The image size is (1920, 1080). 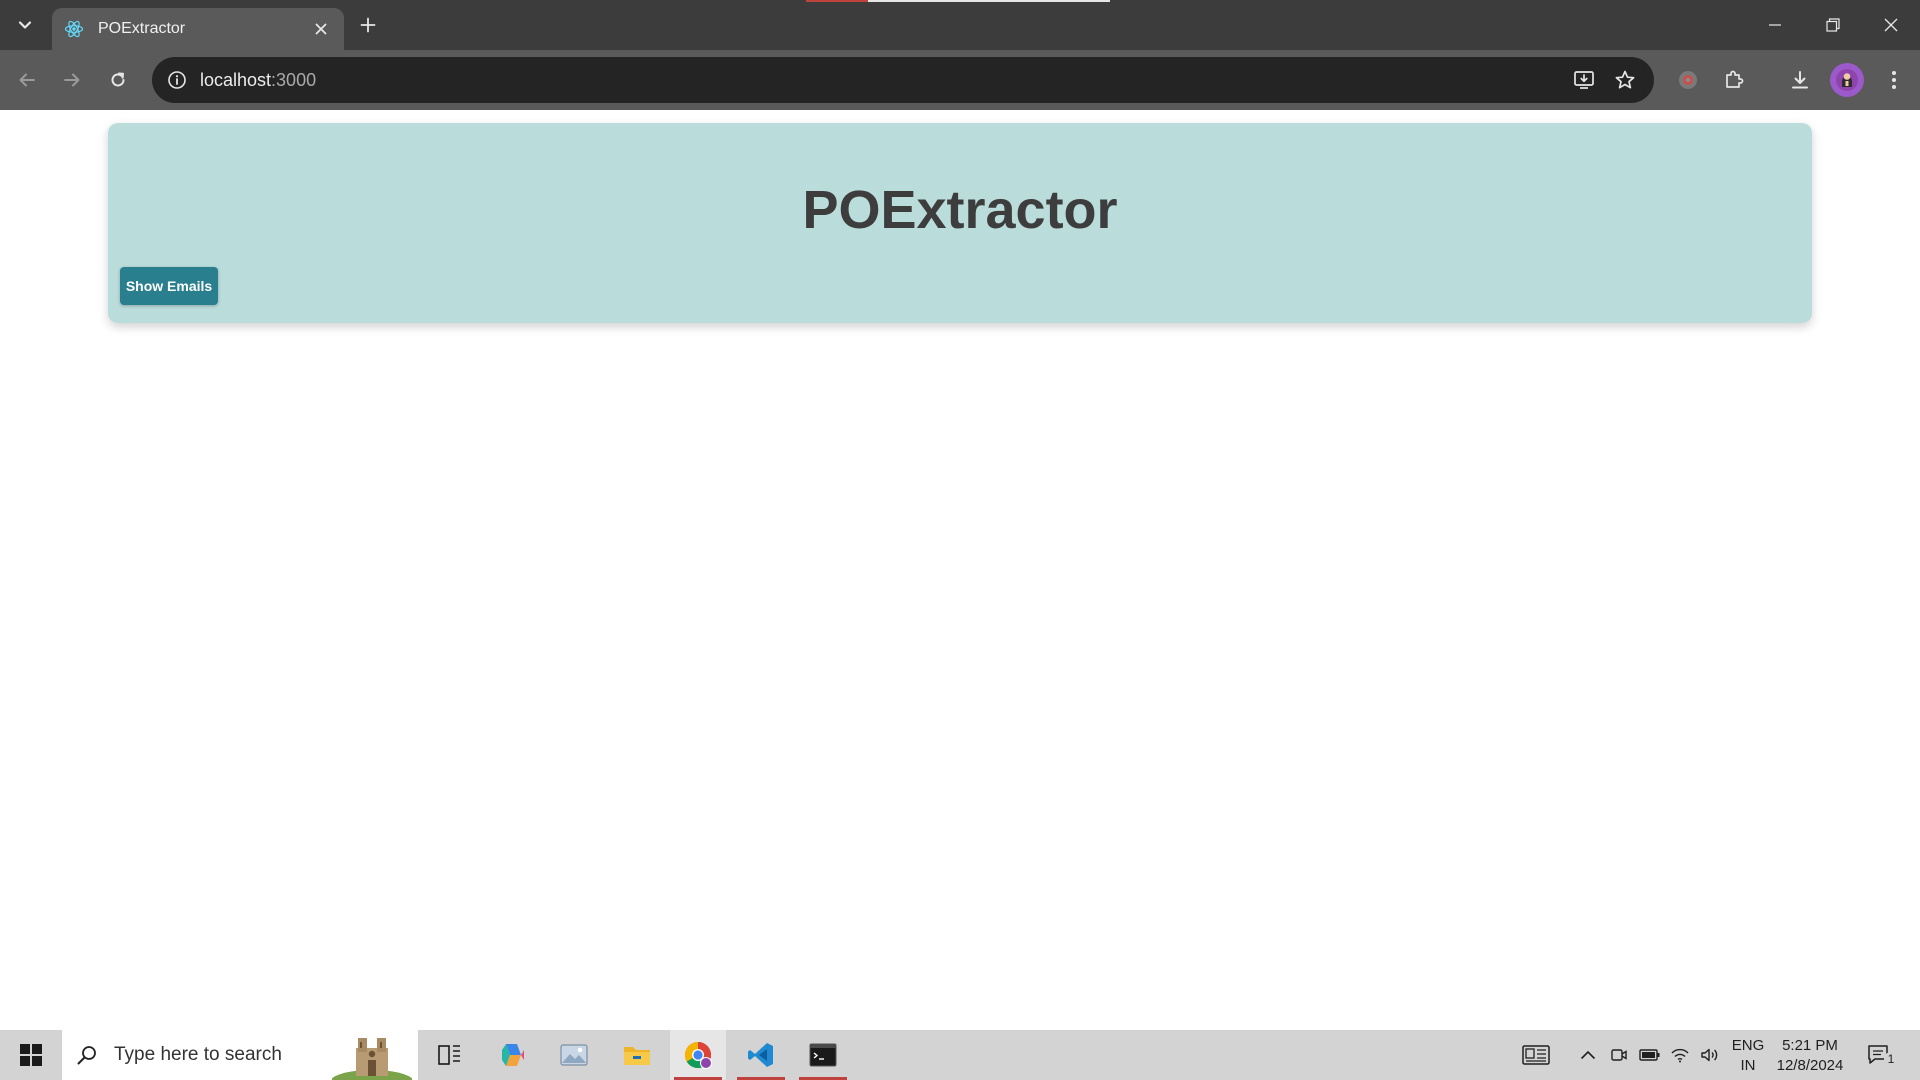 I want to click on restore-icon, so click(x=1833, y=25).